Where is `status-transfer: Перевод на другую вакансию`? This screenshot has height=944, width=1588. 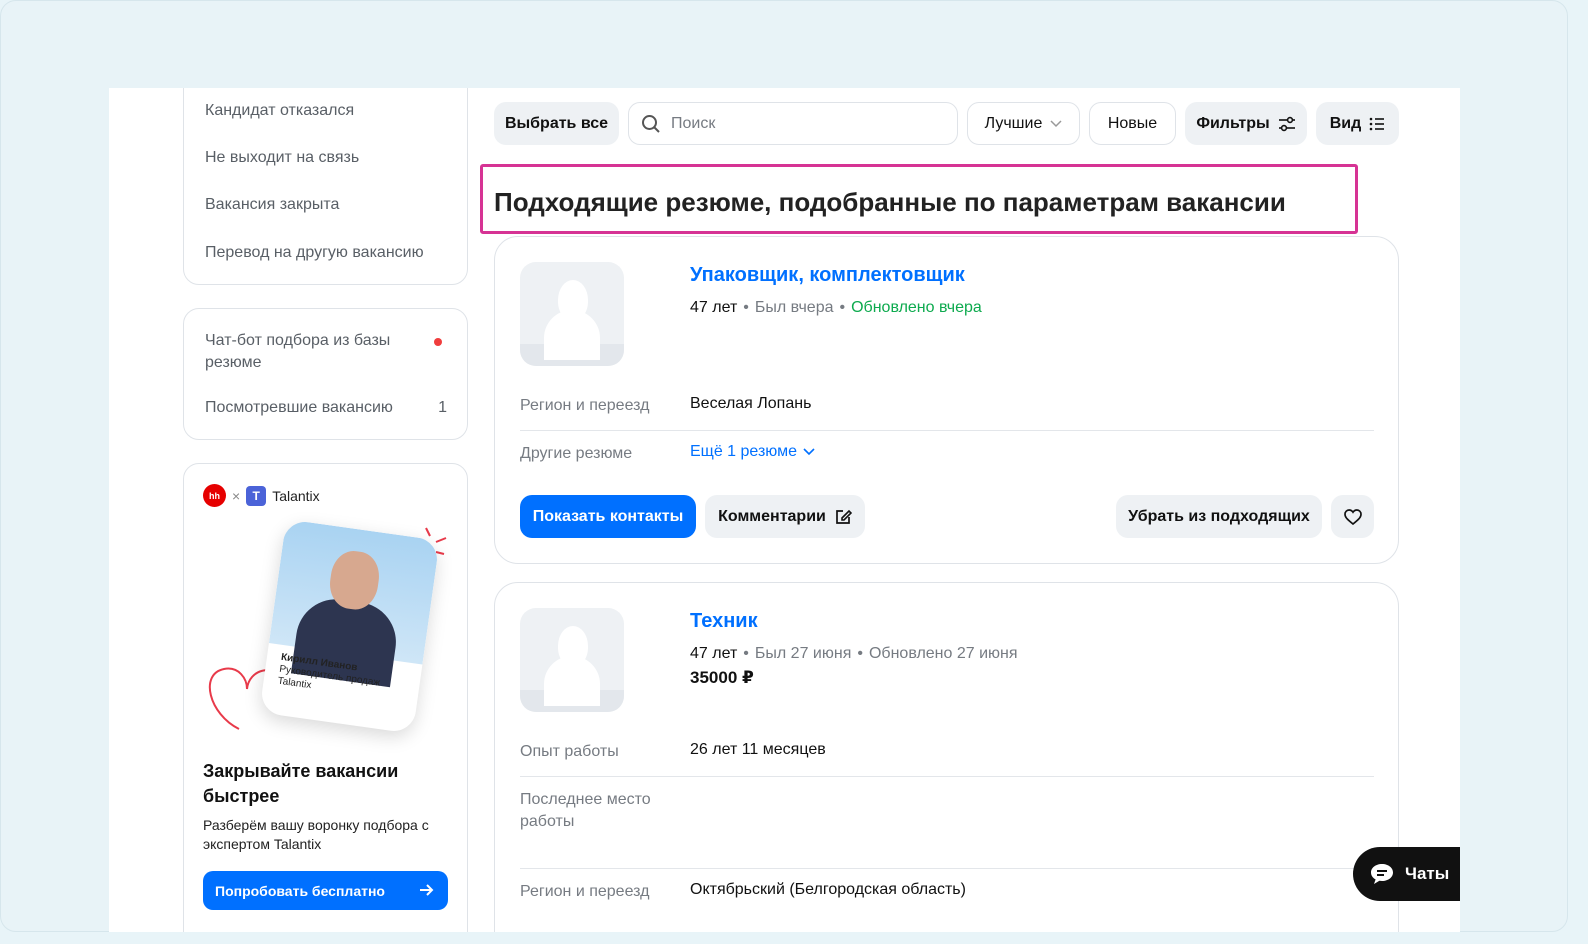
status-transfer: Перевод на другую вакансию is located at coordinates (314, 253).